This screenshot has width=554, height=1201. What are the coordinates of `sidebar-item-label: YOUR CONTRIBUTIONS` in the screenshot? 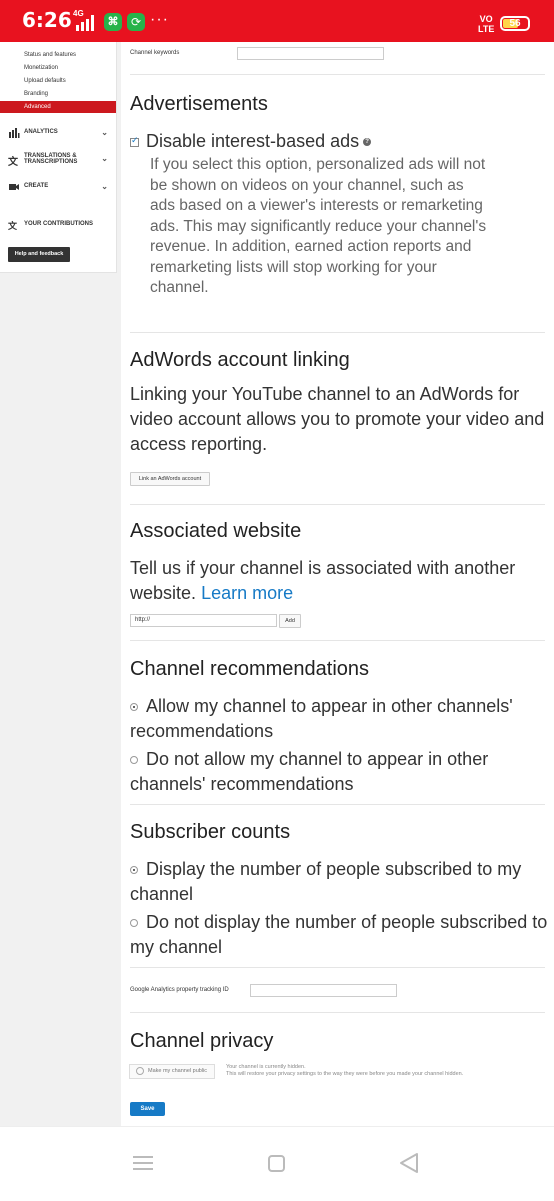 It's located at (58, 224).